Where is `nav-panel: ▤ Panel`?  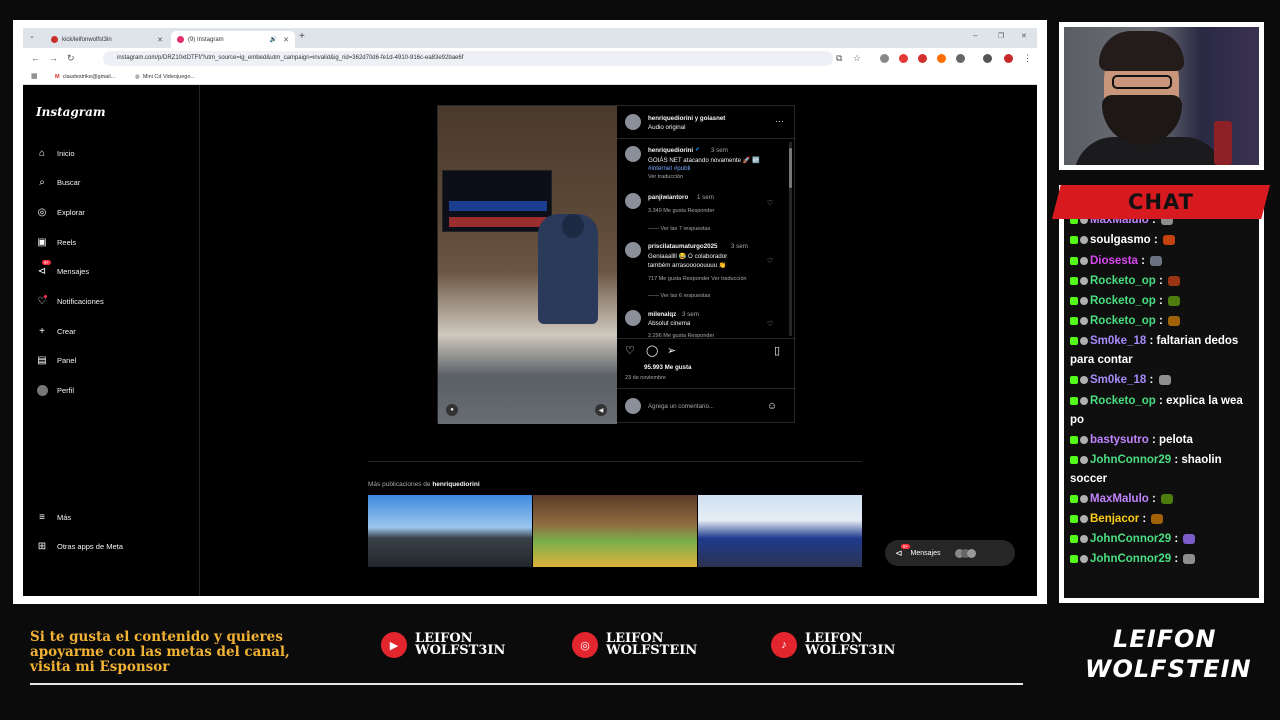
nav-panel: ▤ Panel is located at coordinates (56, 360).